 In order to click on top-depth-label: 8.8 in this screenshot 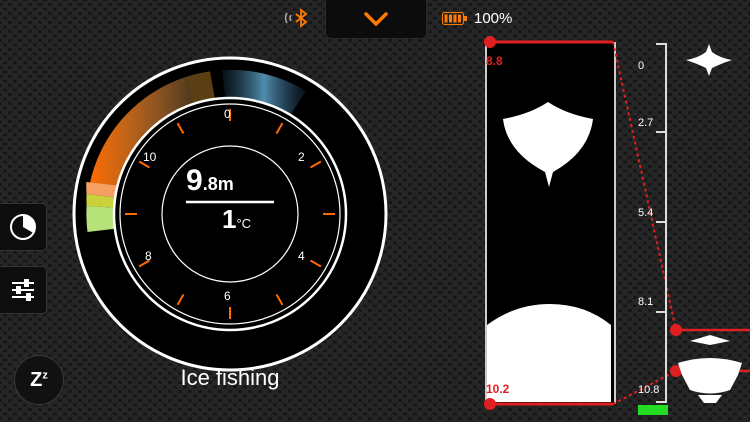, I will do `click(494, 61)`.